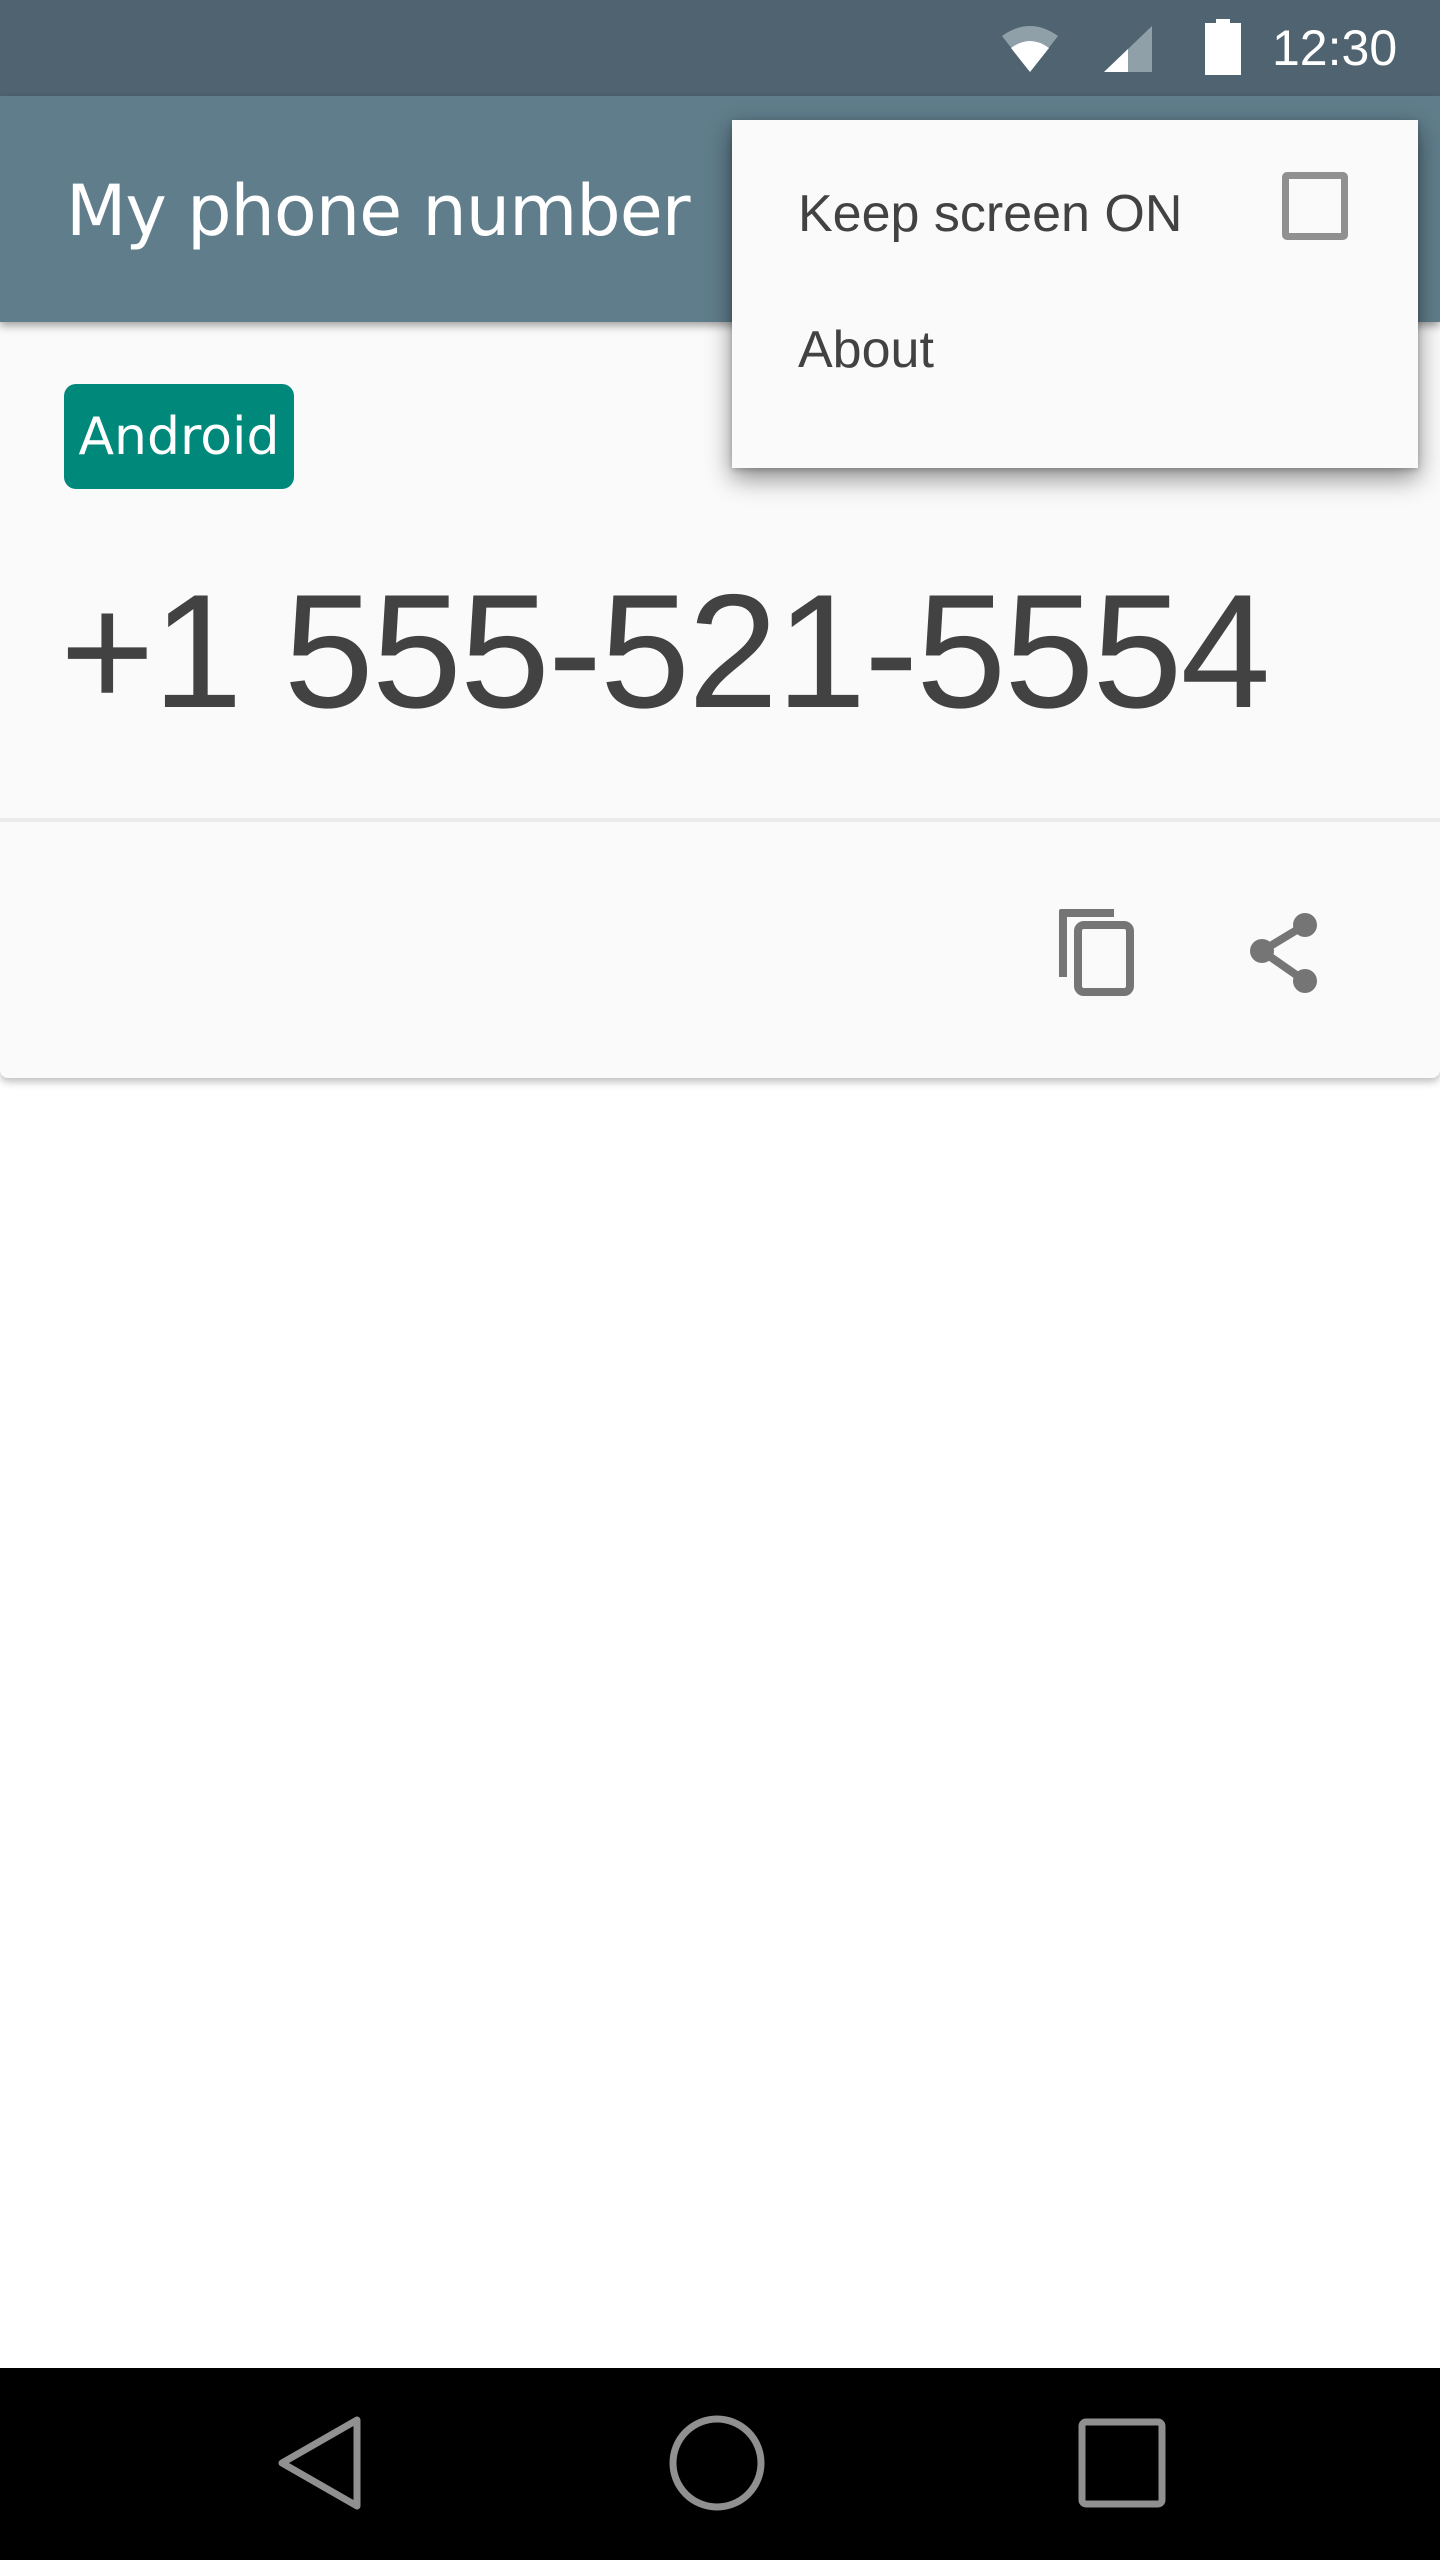 Image resolution: width=1440 pixels, height=2560 pixels. I want to click on recents-icon, so click(1122, 2470).